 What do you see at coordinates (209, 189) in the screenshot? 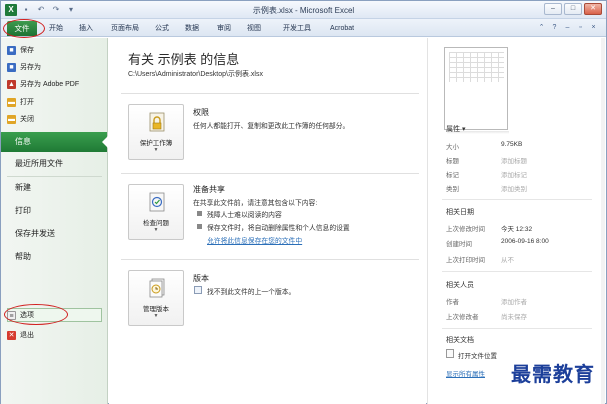
I see `prepare-share-heading: 准备共享` at bounding box center [209, 189].